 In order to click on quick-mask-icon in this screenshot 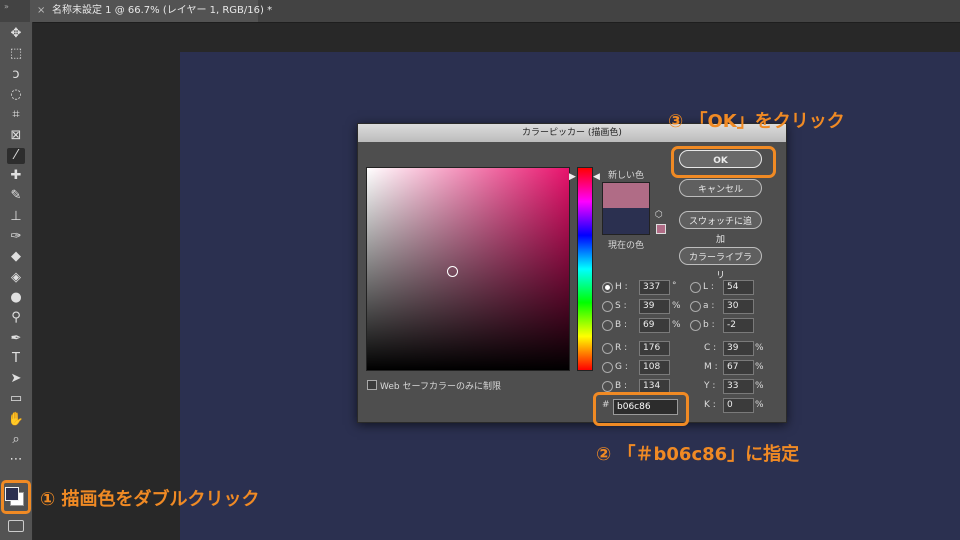, I will do `click(16, 526)`.